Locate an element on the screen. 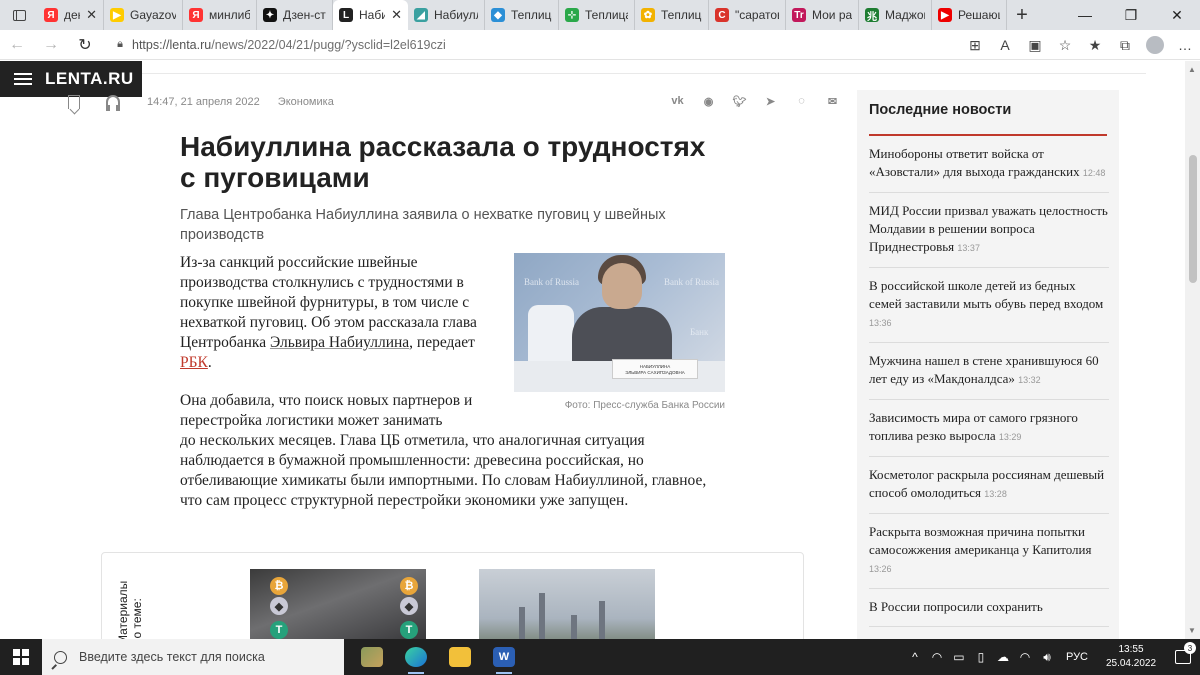 The width and height of the screenshot is (1200, 675). tab-actions-button is located at coordinates (19, 15).